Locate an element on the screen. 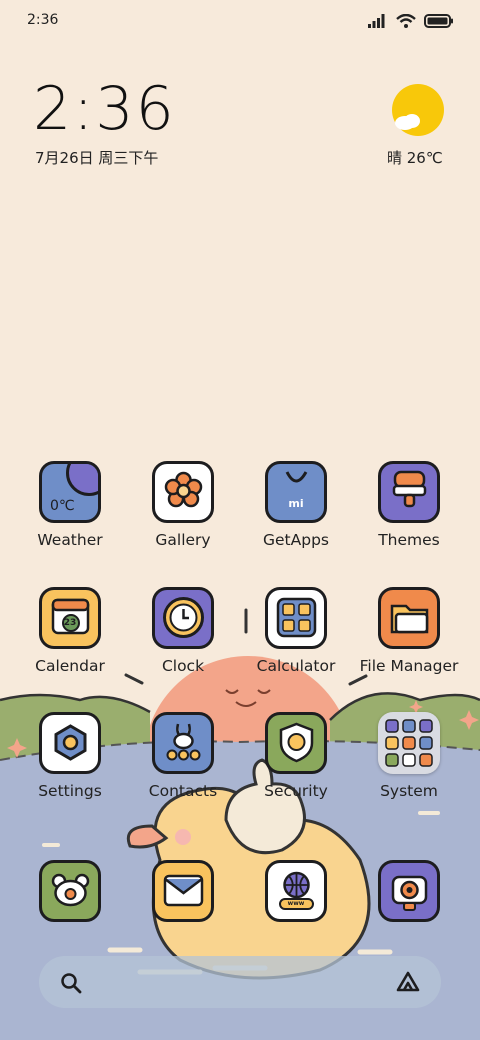 Image resolution: width=480 pixels, height=1040 pixels. shield-icon is located at coordinates (296, 743).